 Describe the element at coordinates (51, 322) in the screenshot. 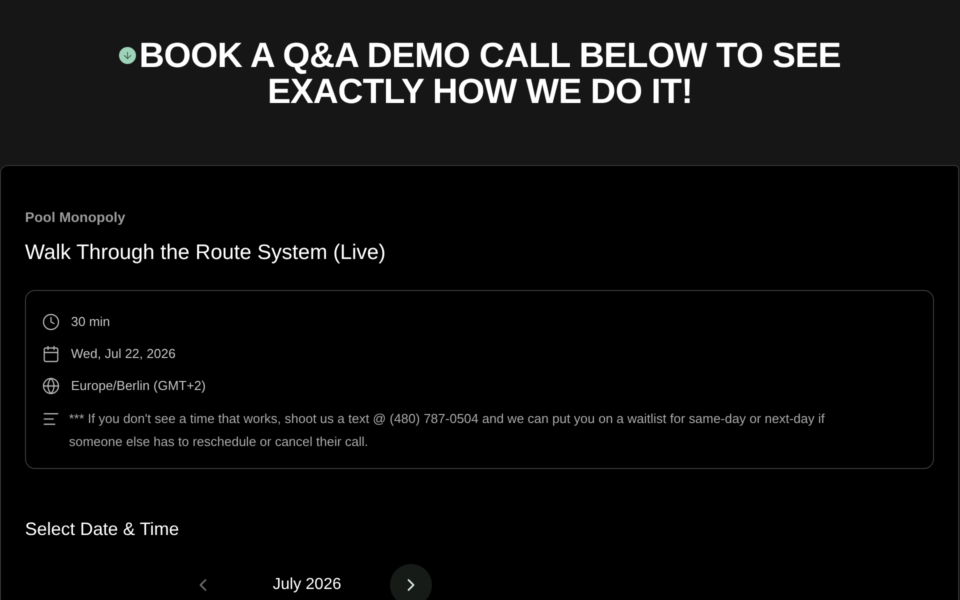

I see `clock-icon` at that location.